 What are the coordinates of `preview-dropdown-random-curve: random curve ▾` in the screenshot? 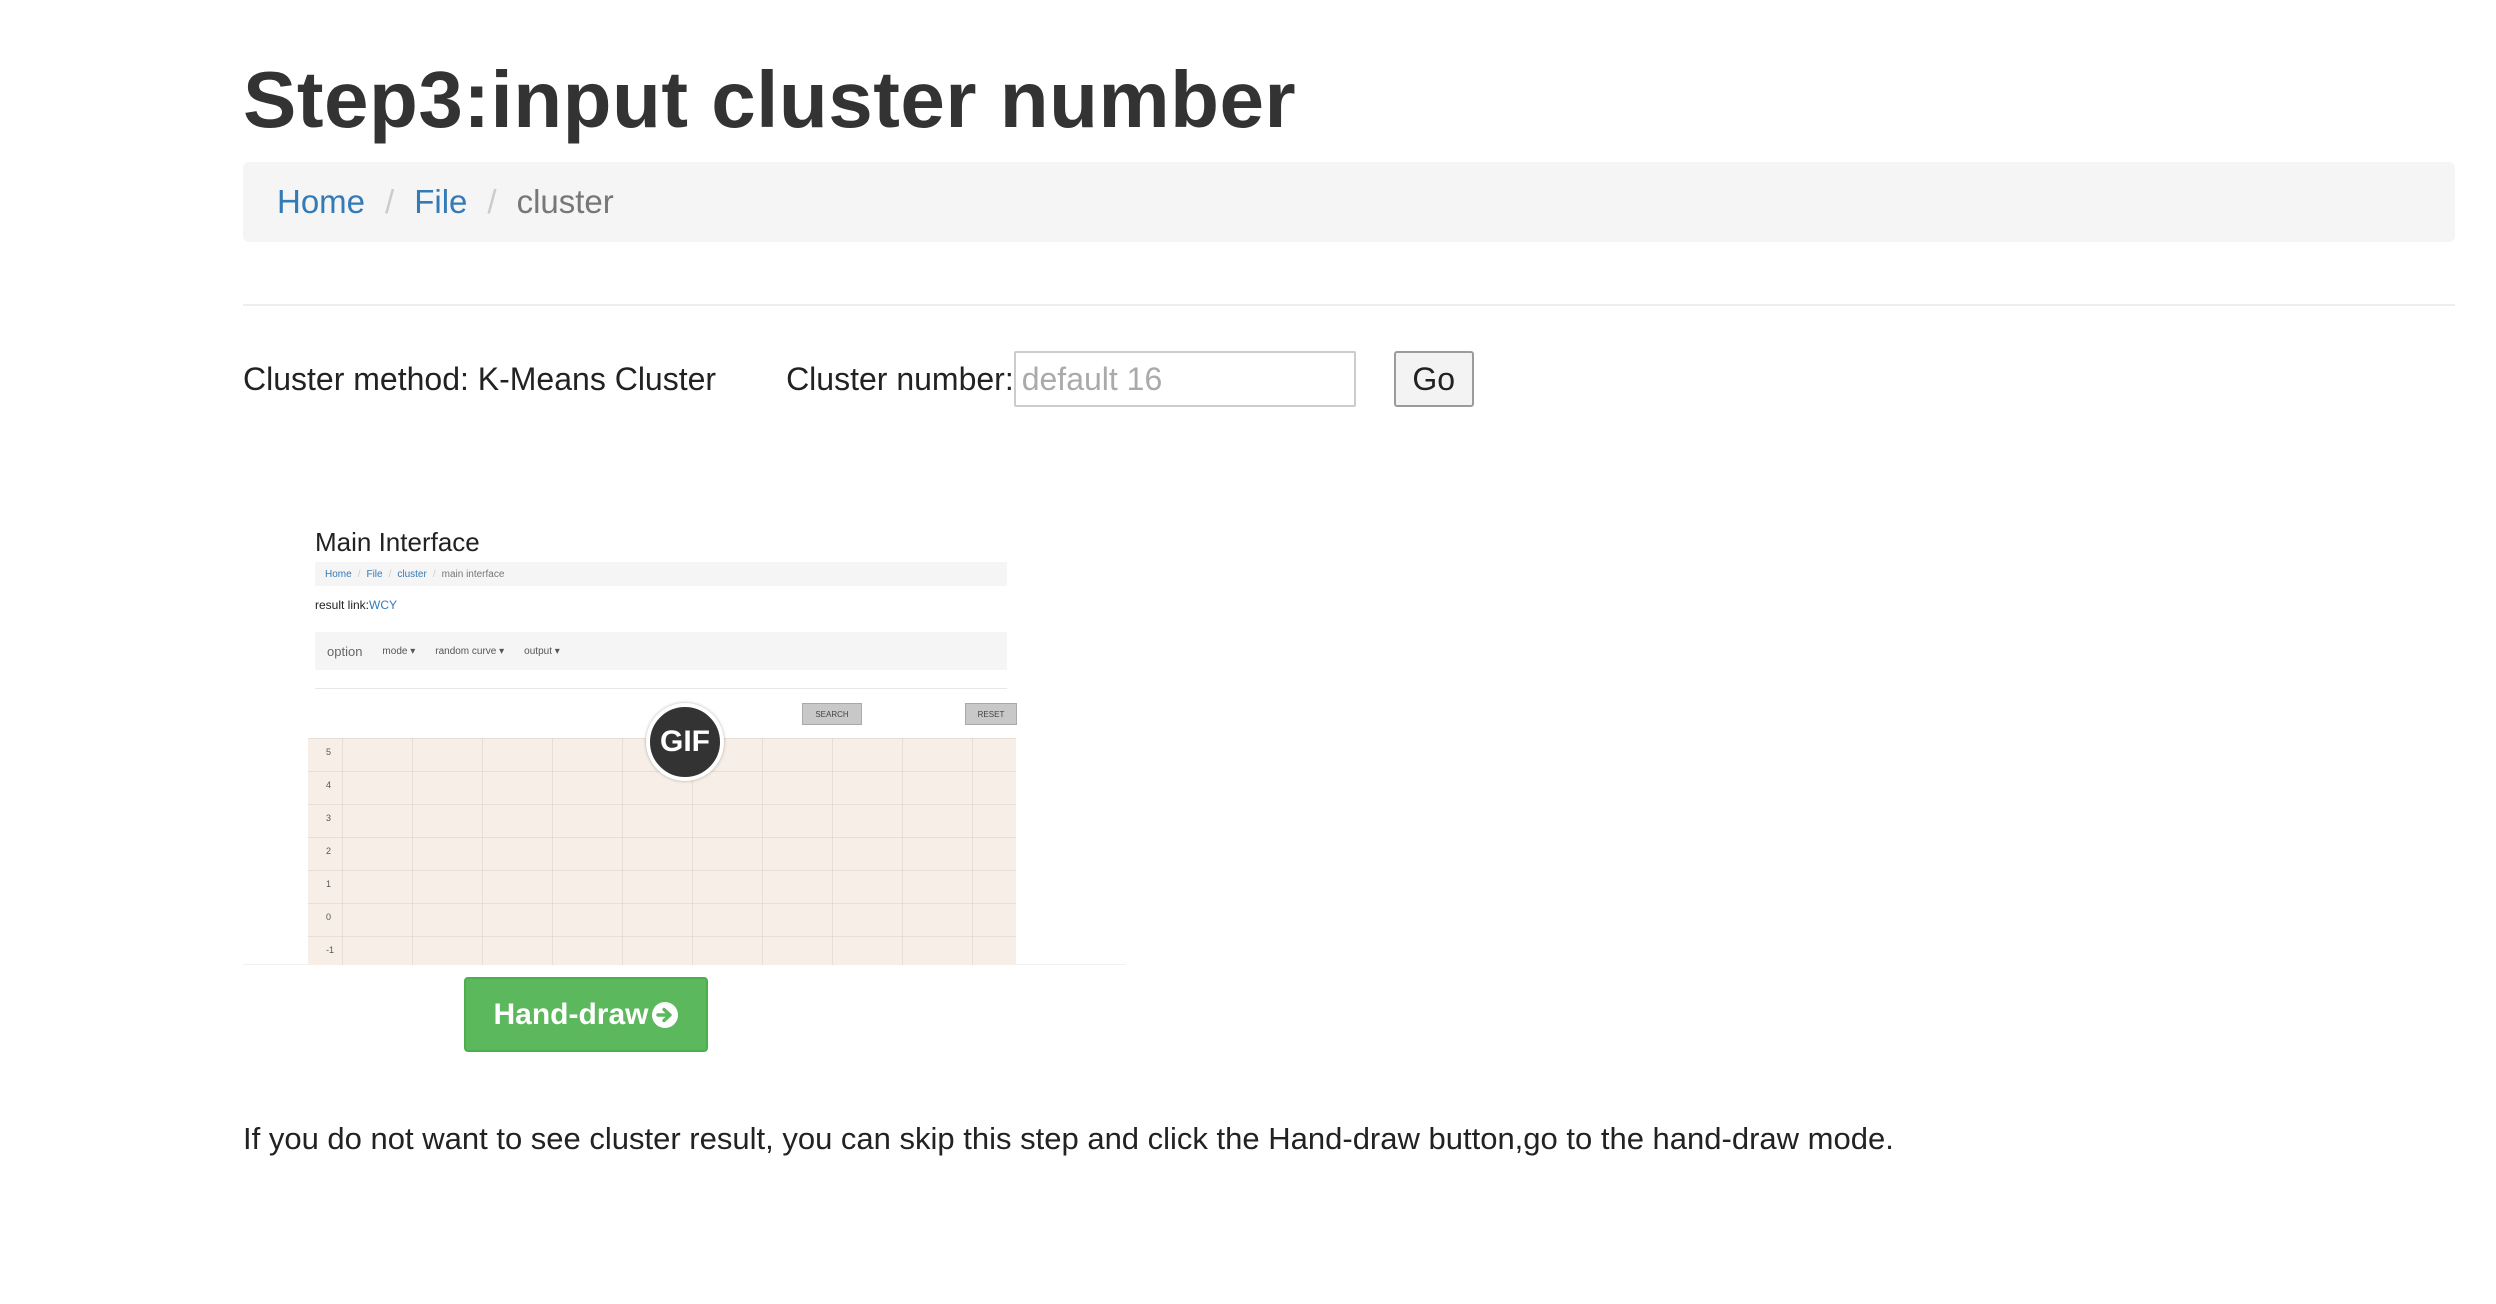 It's located at (470, 651).